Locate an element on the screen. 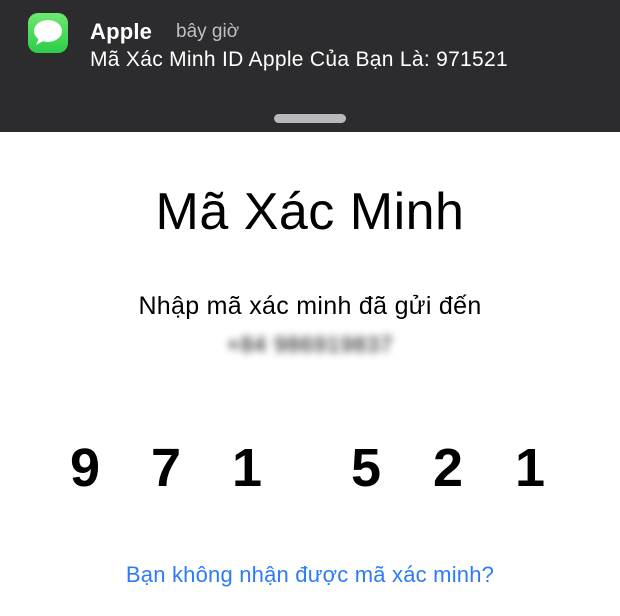 The image size is (620, 616). code-digit-4: 5 is located at coordinates (366, 468).